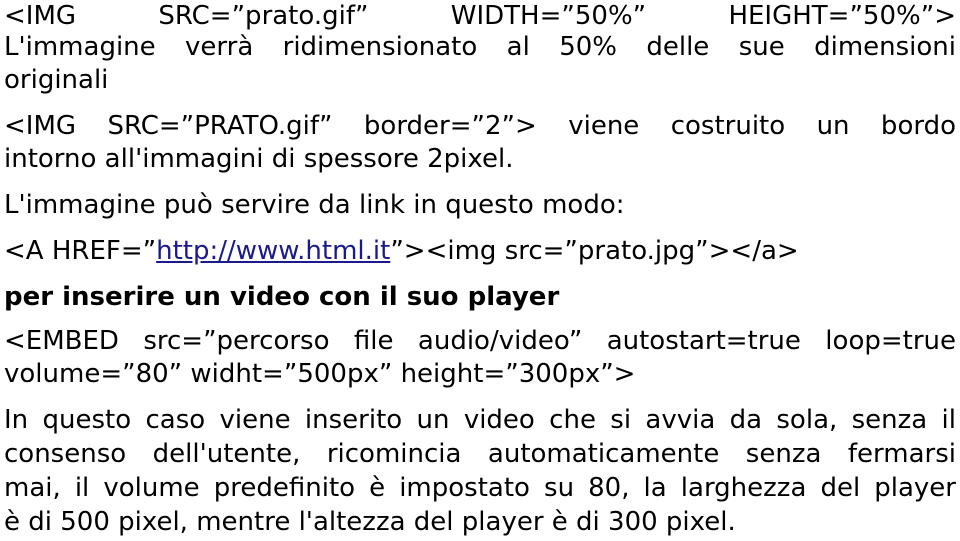 The height and width of the screenshot is (541, 960). What do you see at coordinates (273, 251) in the screenshot?
I see `html-it-link: http://www.html.it` at bounding box center [273, 251].